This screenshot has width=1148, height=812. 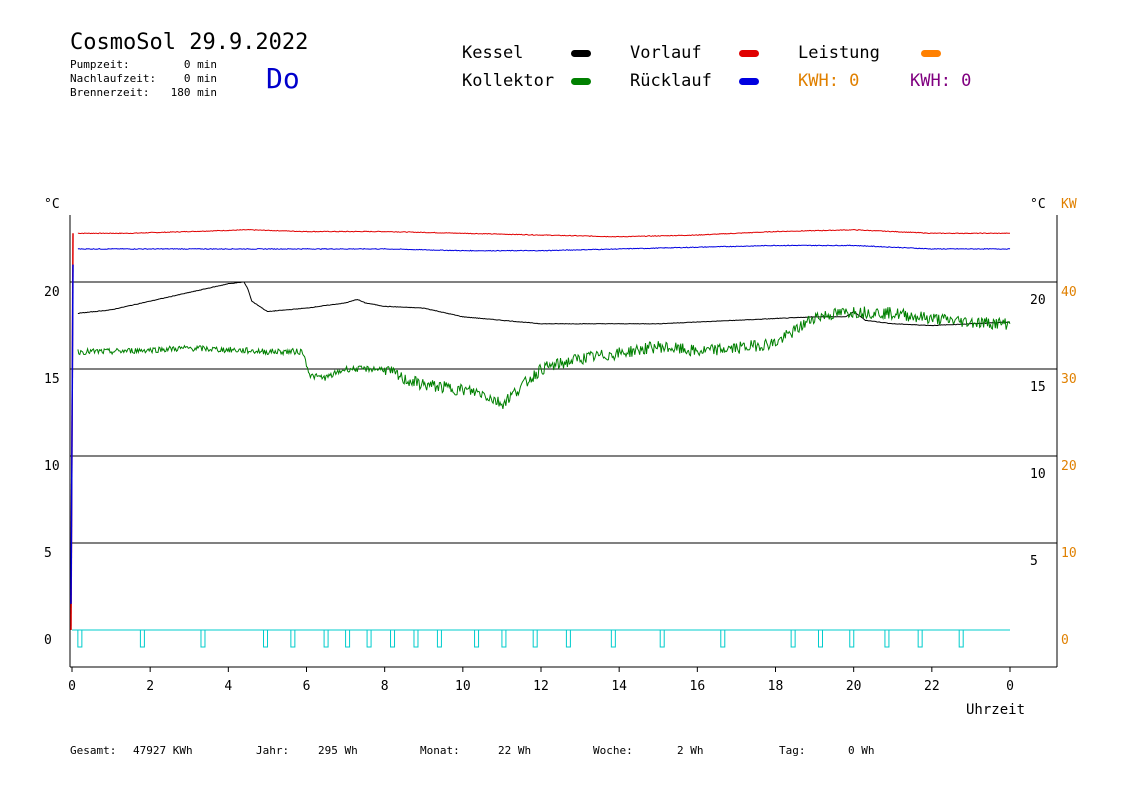 I want to click on series-ruecklauf, so click(x=544, y=248).